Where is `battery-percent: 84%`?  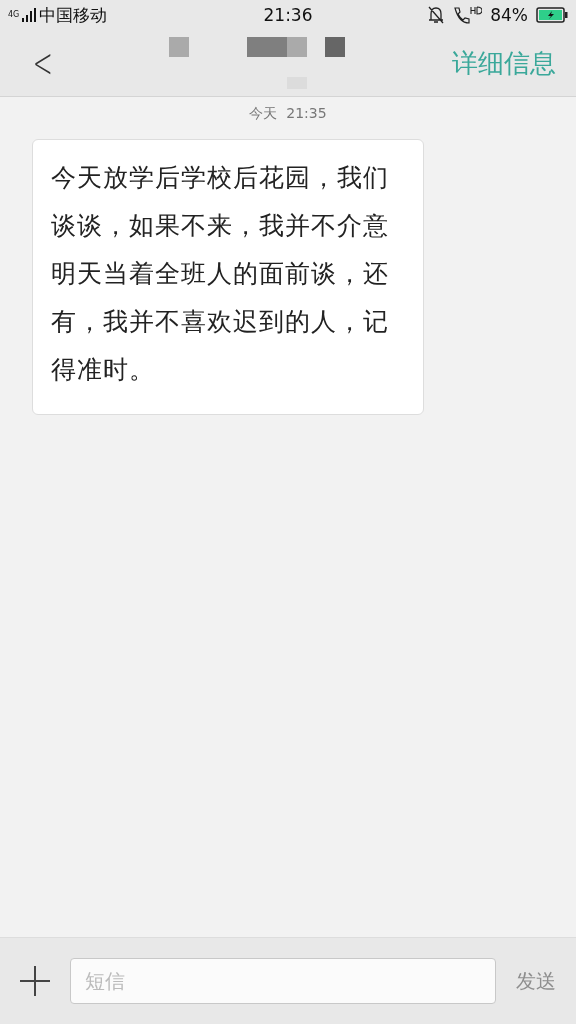
battery-percent: 84% is located at coordinates (509, 15).